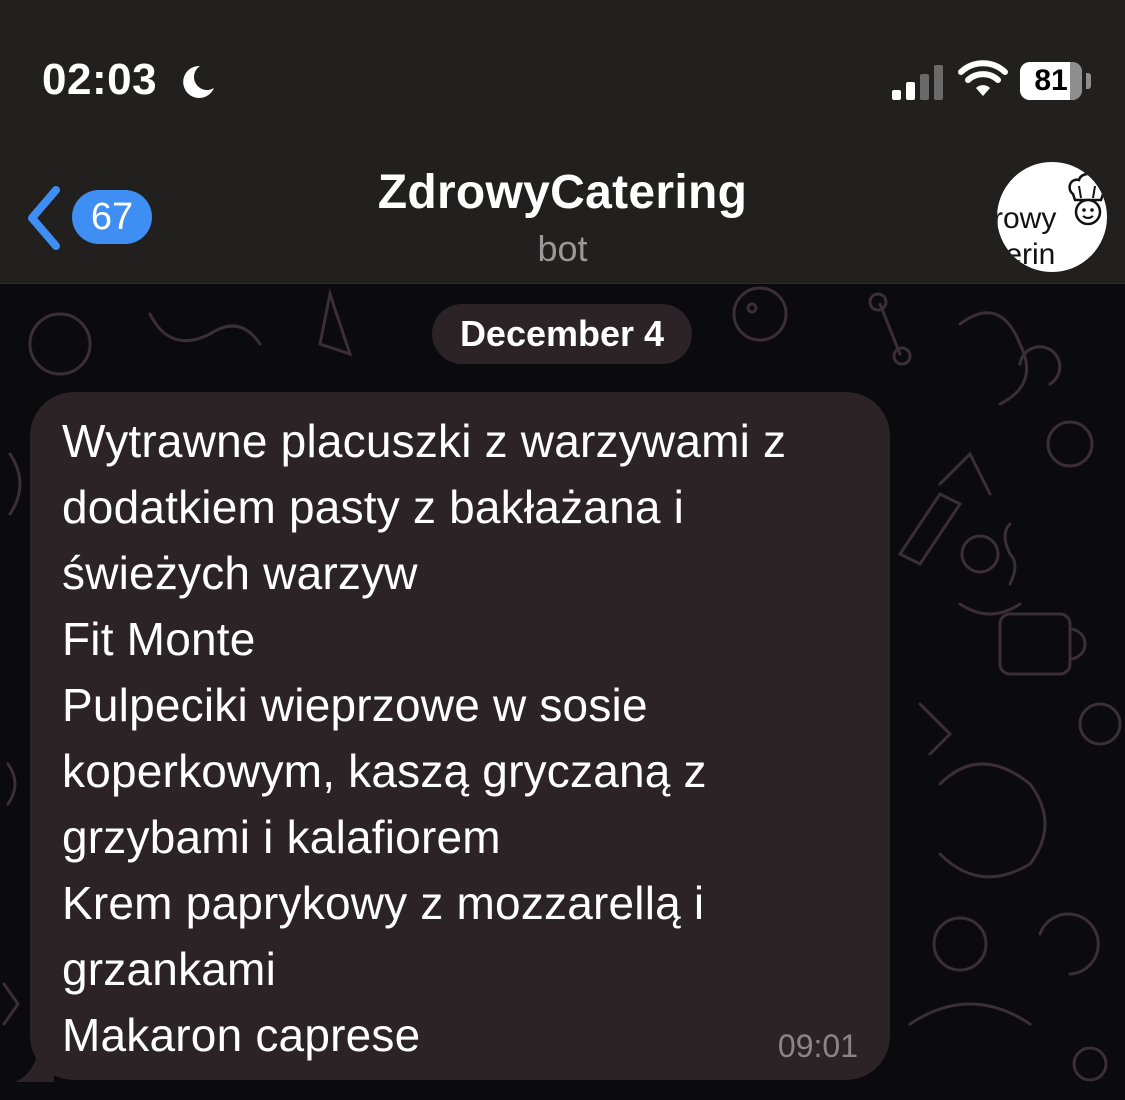 The width and height of the screenshot is (1125, 1100). Describe the element at coordinates (1088, 81) in the screenshot. I see `battery-cap` at that location.